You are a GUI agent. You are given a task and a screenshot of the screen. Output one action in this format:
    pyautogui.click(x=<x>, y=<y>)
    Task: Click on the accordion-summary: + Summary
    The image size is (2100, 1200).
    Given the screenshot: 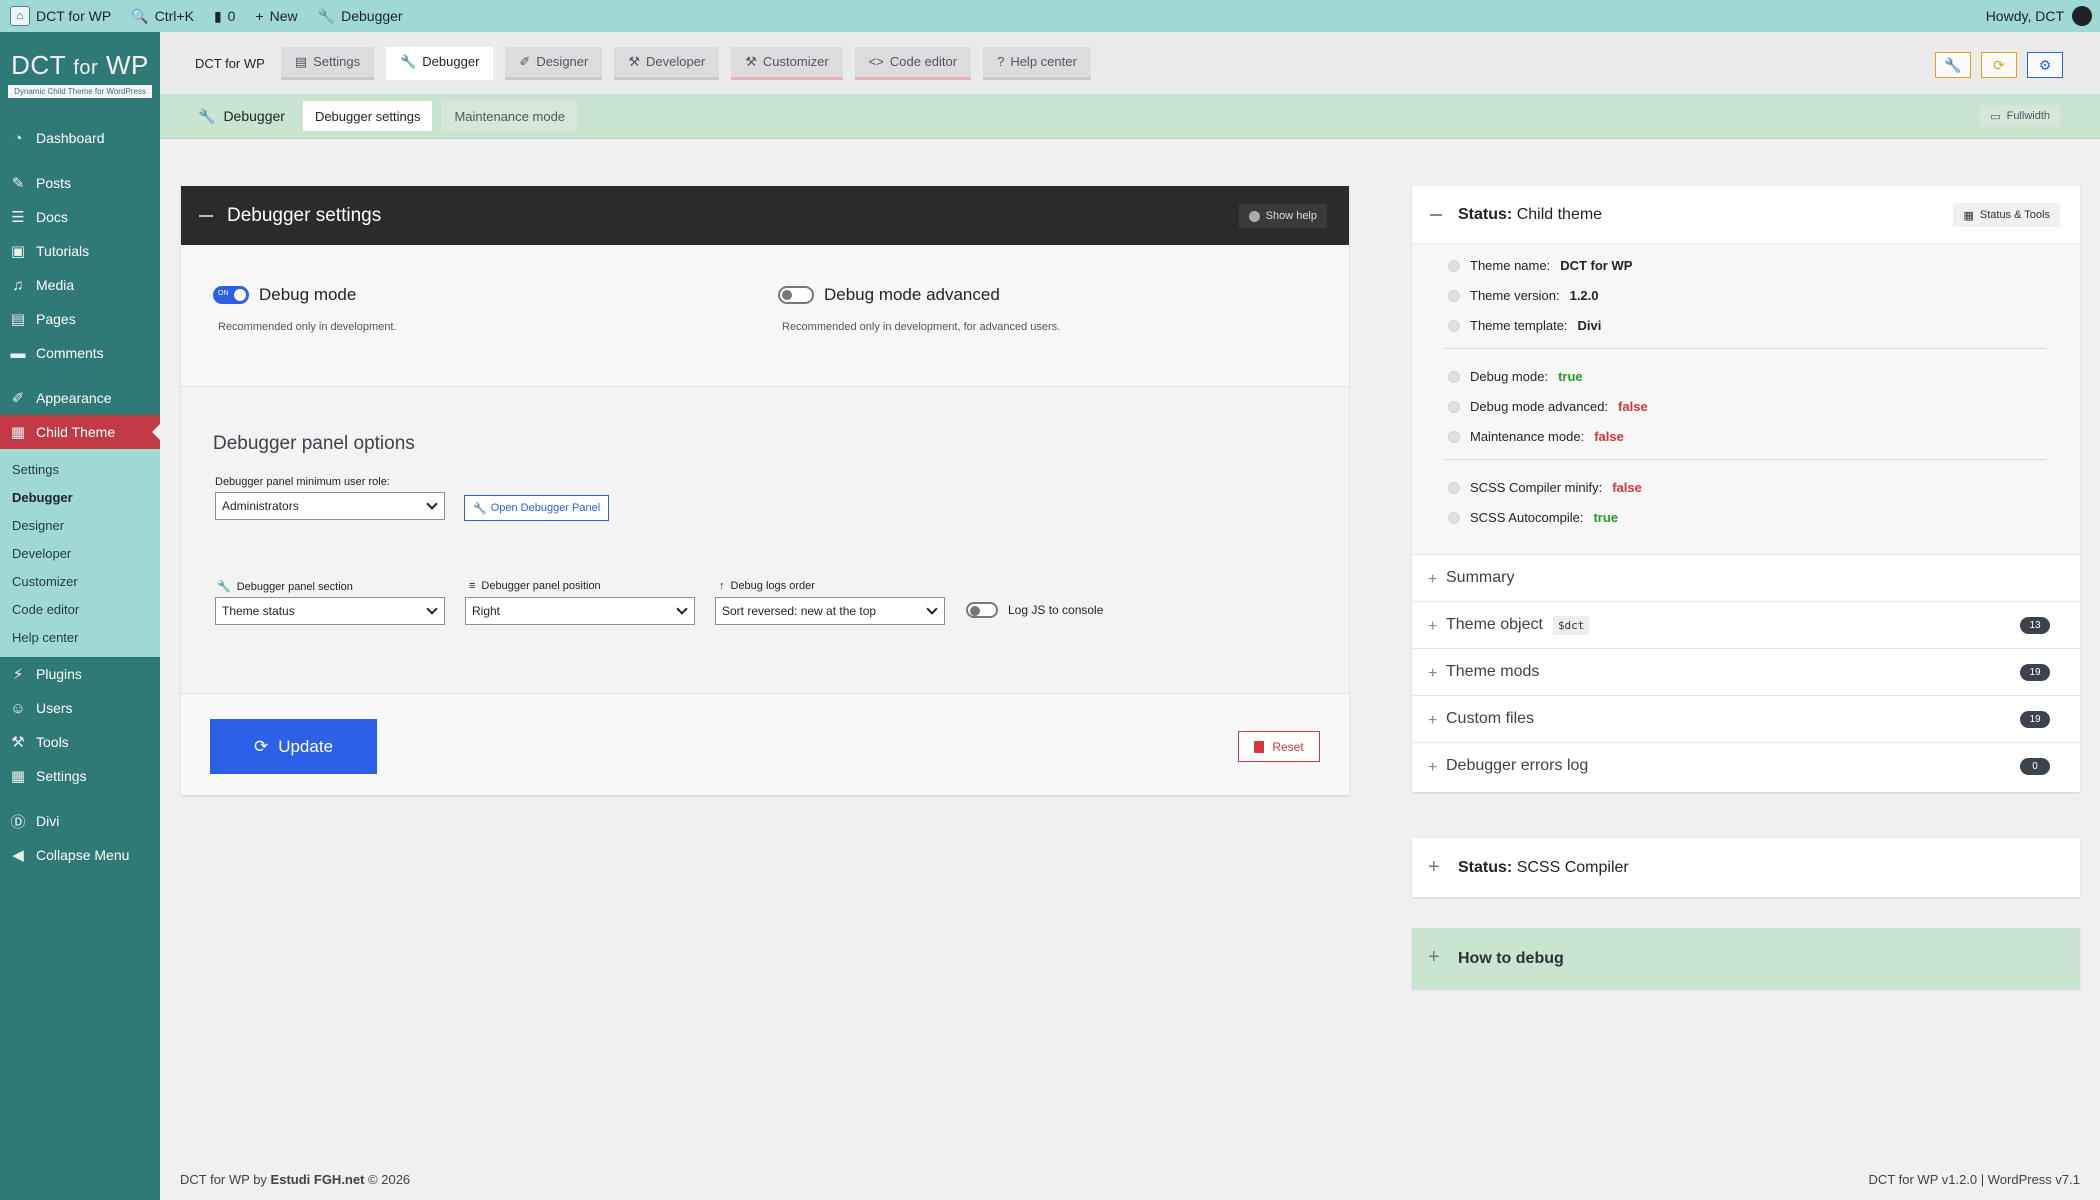 What is the action you would take?
    pyautogui.click(x=1746, y=577)
    